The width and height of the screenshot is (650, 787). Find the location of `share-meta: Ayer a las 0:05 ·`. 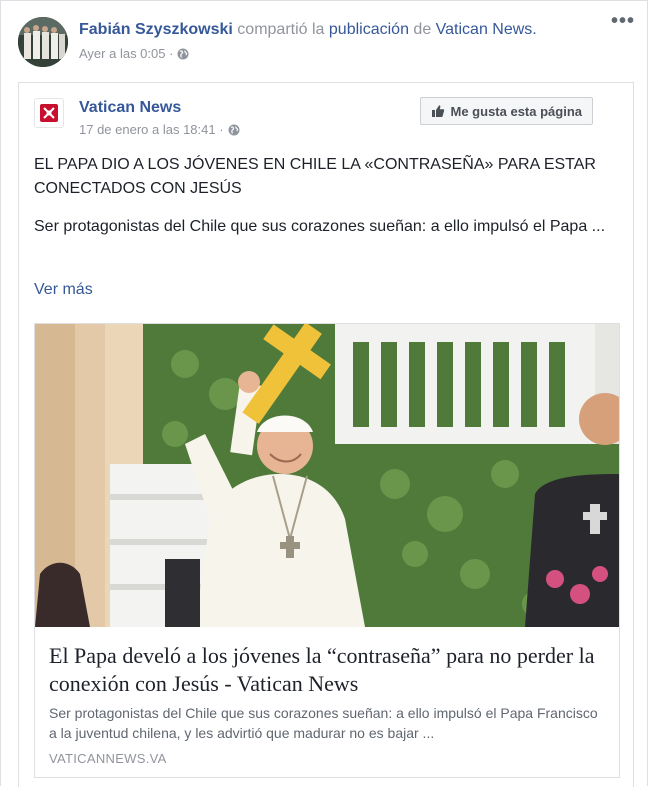

share-meta: Ayer a las 0:05 · is located at coordinates (134, 53).